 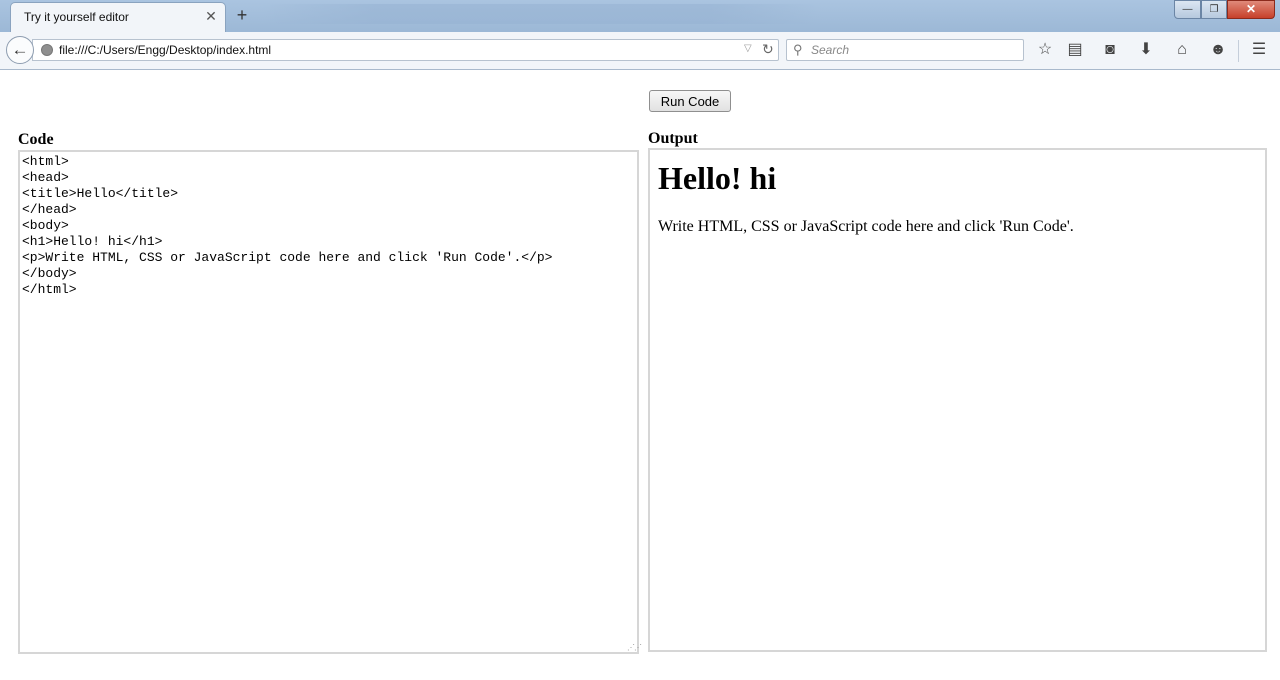 What do you see at coordinates (690, 101) in the screenshot?
I see `run-code-button: Run Code` at bounding box center [690, 101].